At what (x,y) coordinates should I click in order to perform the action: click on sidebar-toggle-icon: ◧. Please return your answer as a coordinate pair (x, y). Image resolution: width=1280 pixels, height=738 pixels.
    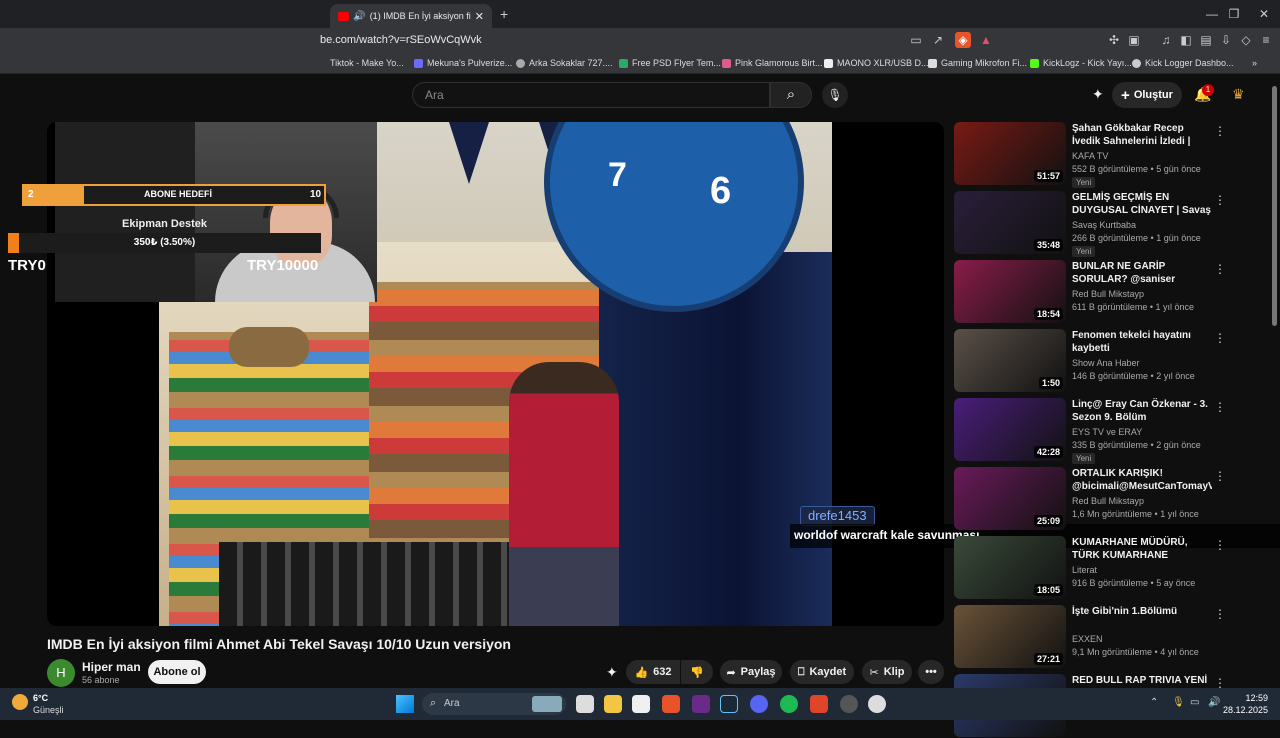
    Looking at the image, I should click on (1186, 40).